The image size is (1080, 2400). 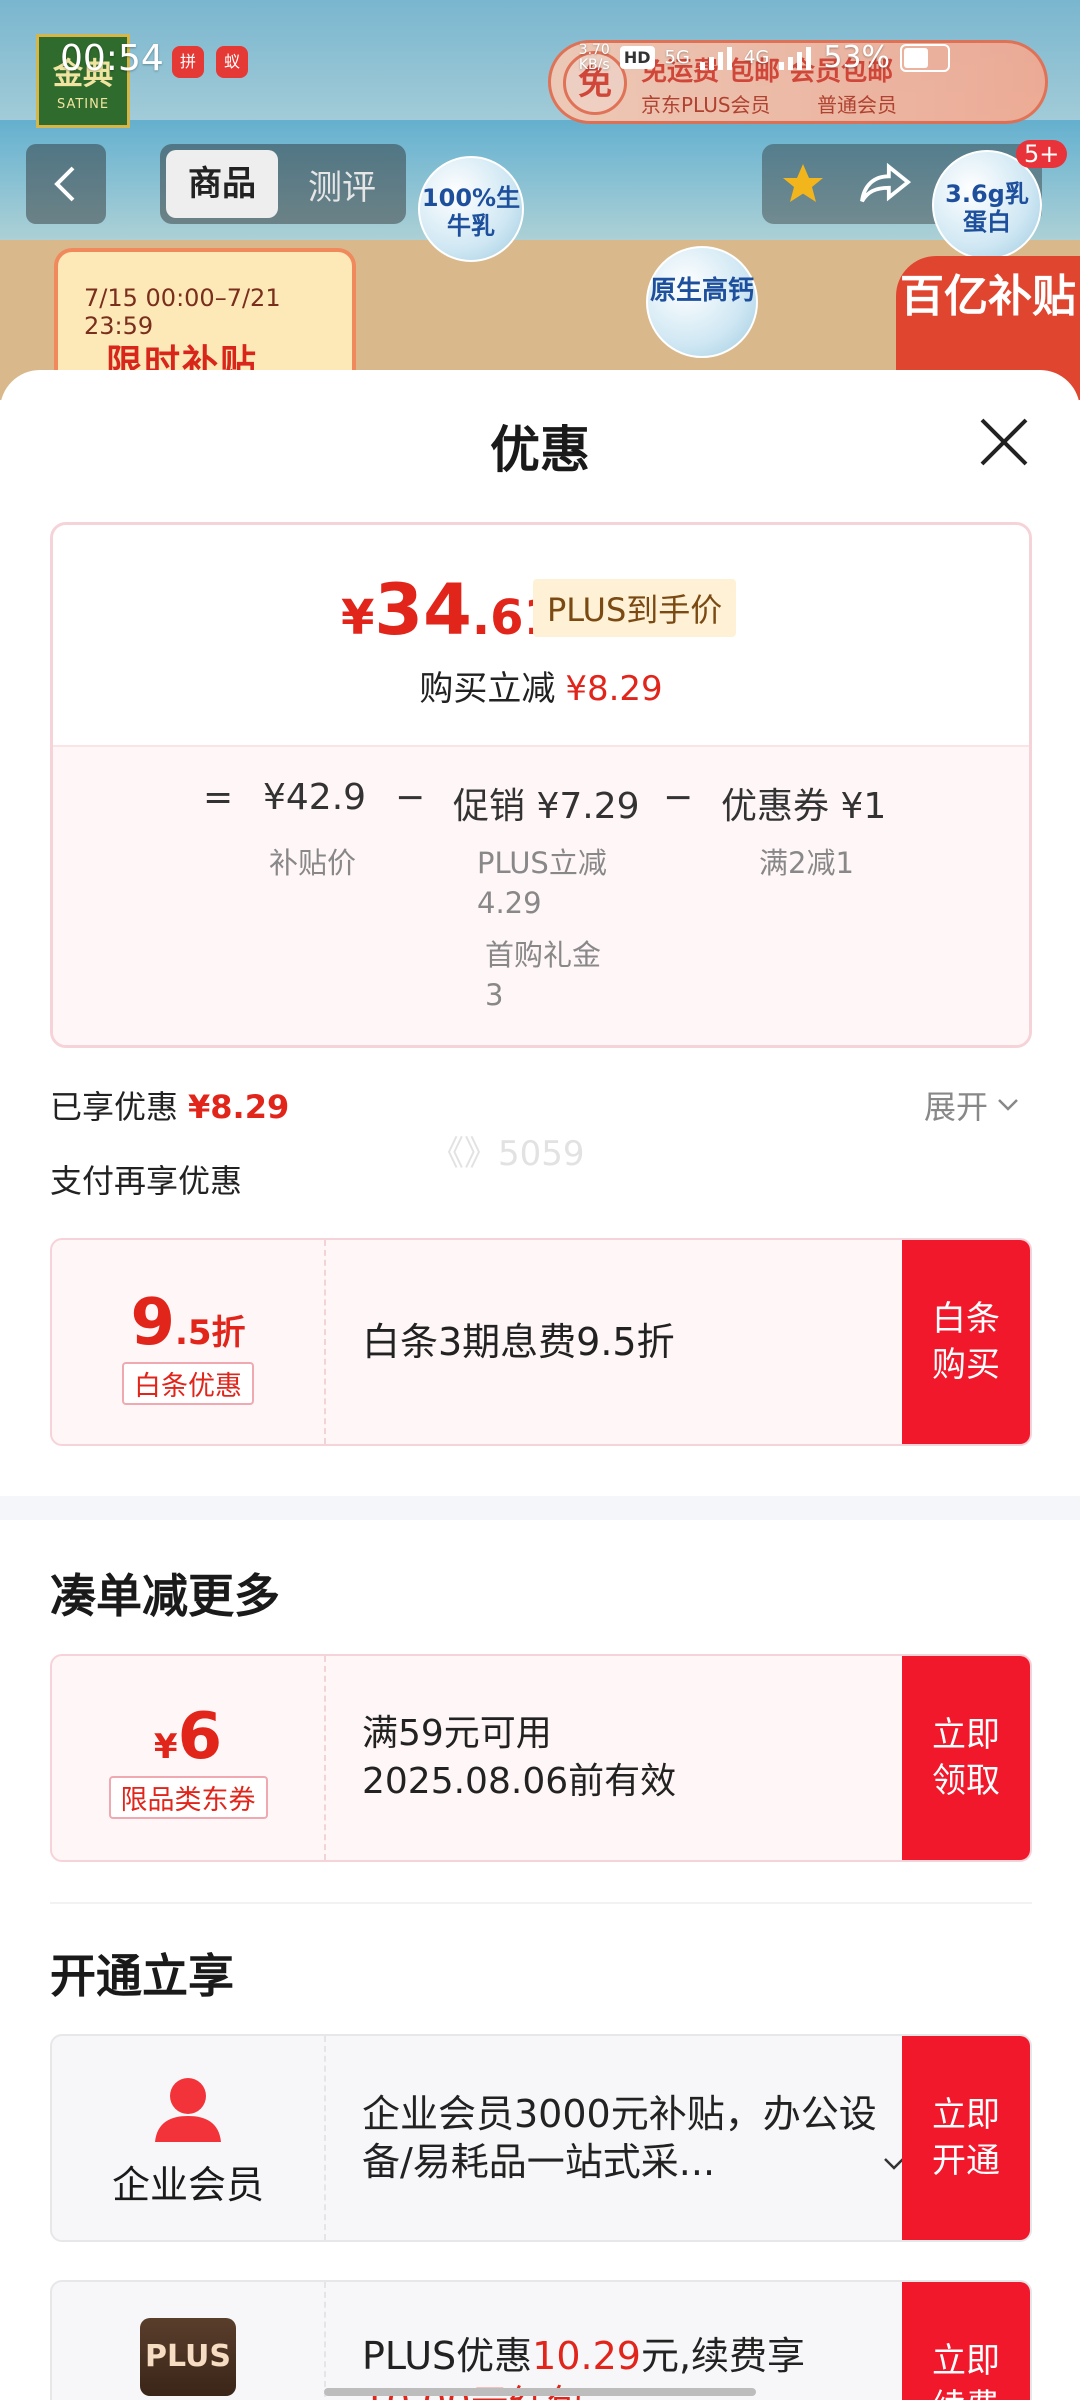 I want to click on chevron-down-icon, so click(x=1008, y=1105).